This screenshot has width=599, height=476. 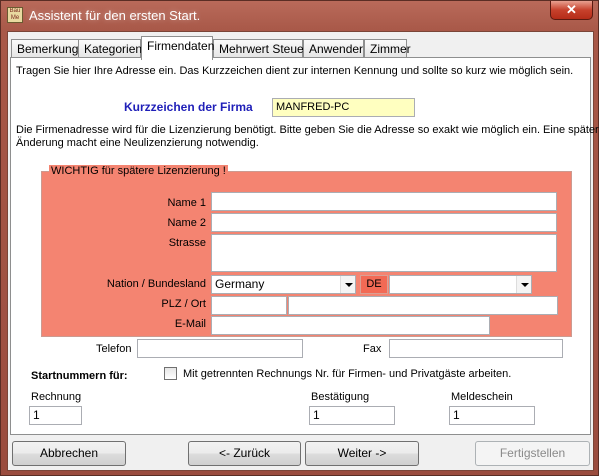 What do you see at coordinates (352, 415) in the screenshot?
I see `bestaetigung-input: 1` at bounding box center [352, 415].